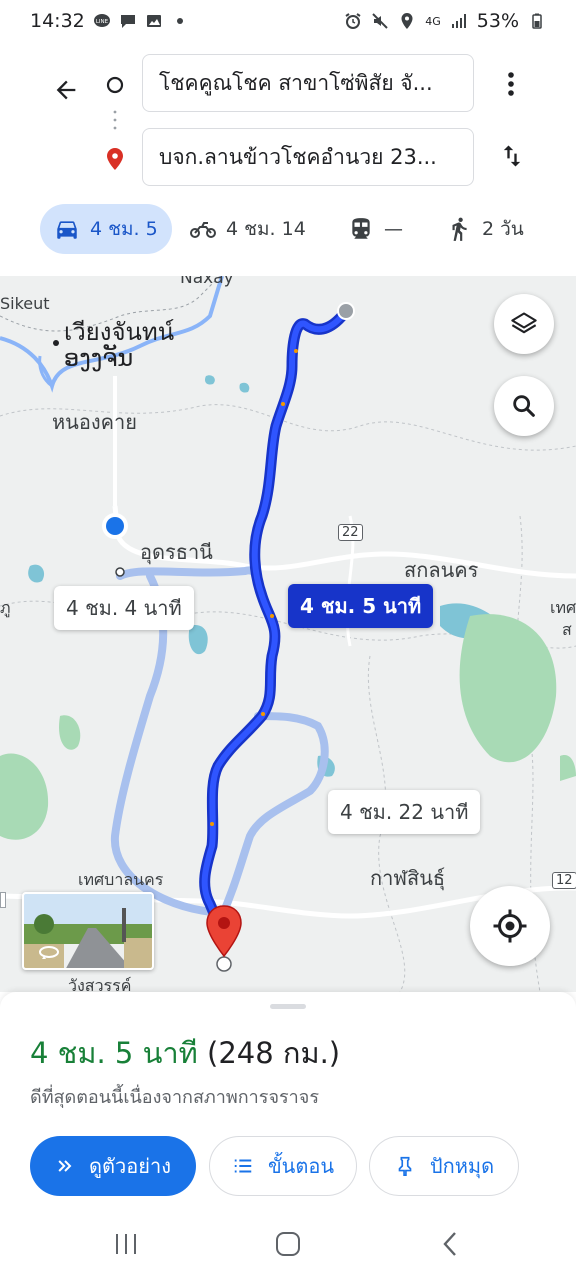  Describe the element at coordinates (203, 230) in the screenshot. I see `motorcycle-icon` at that location.